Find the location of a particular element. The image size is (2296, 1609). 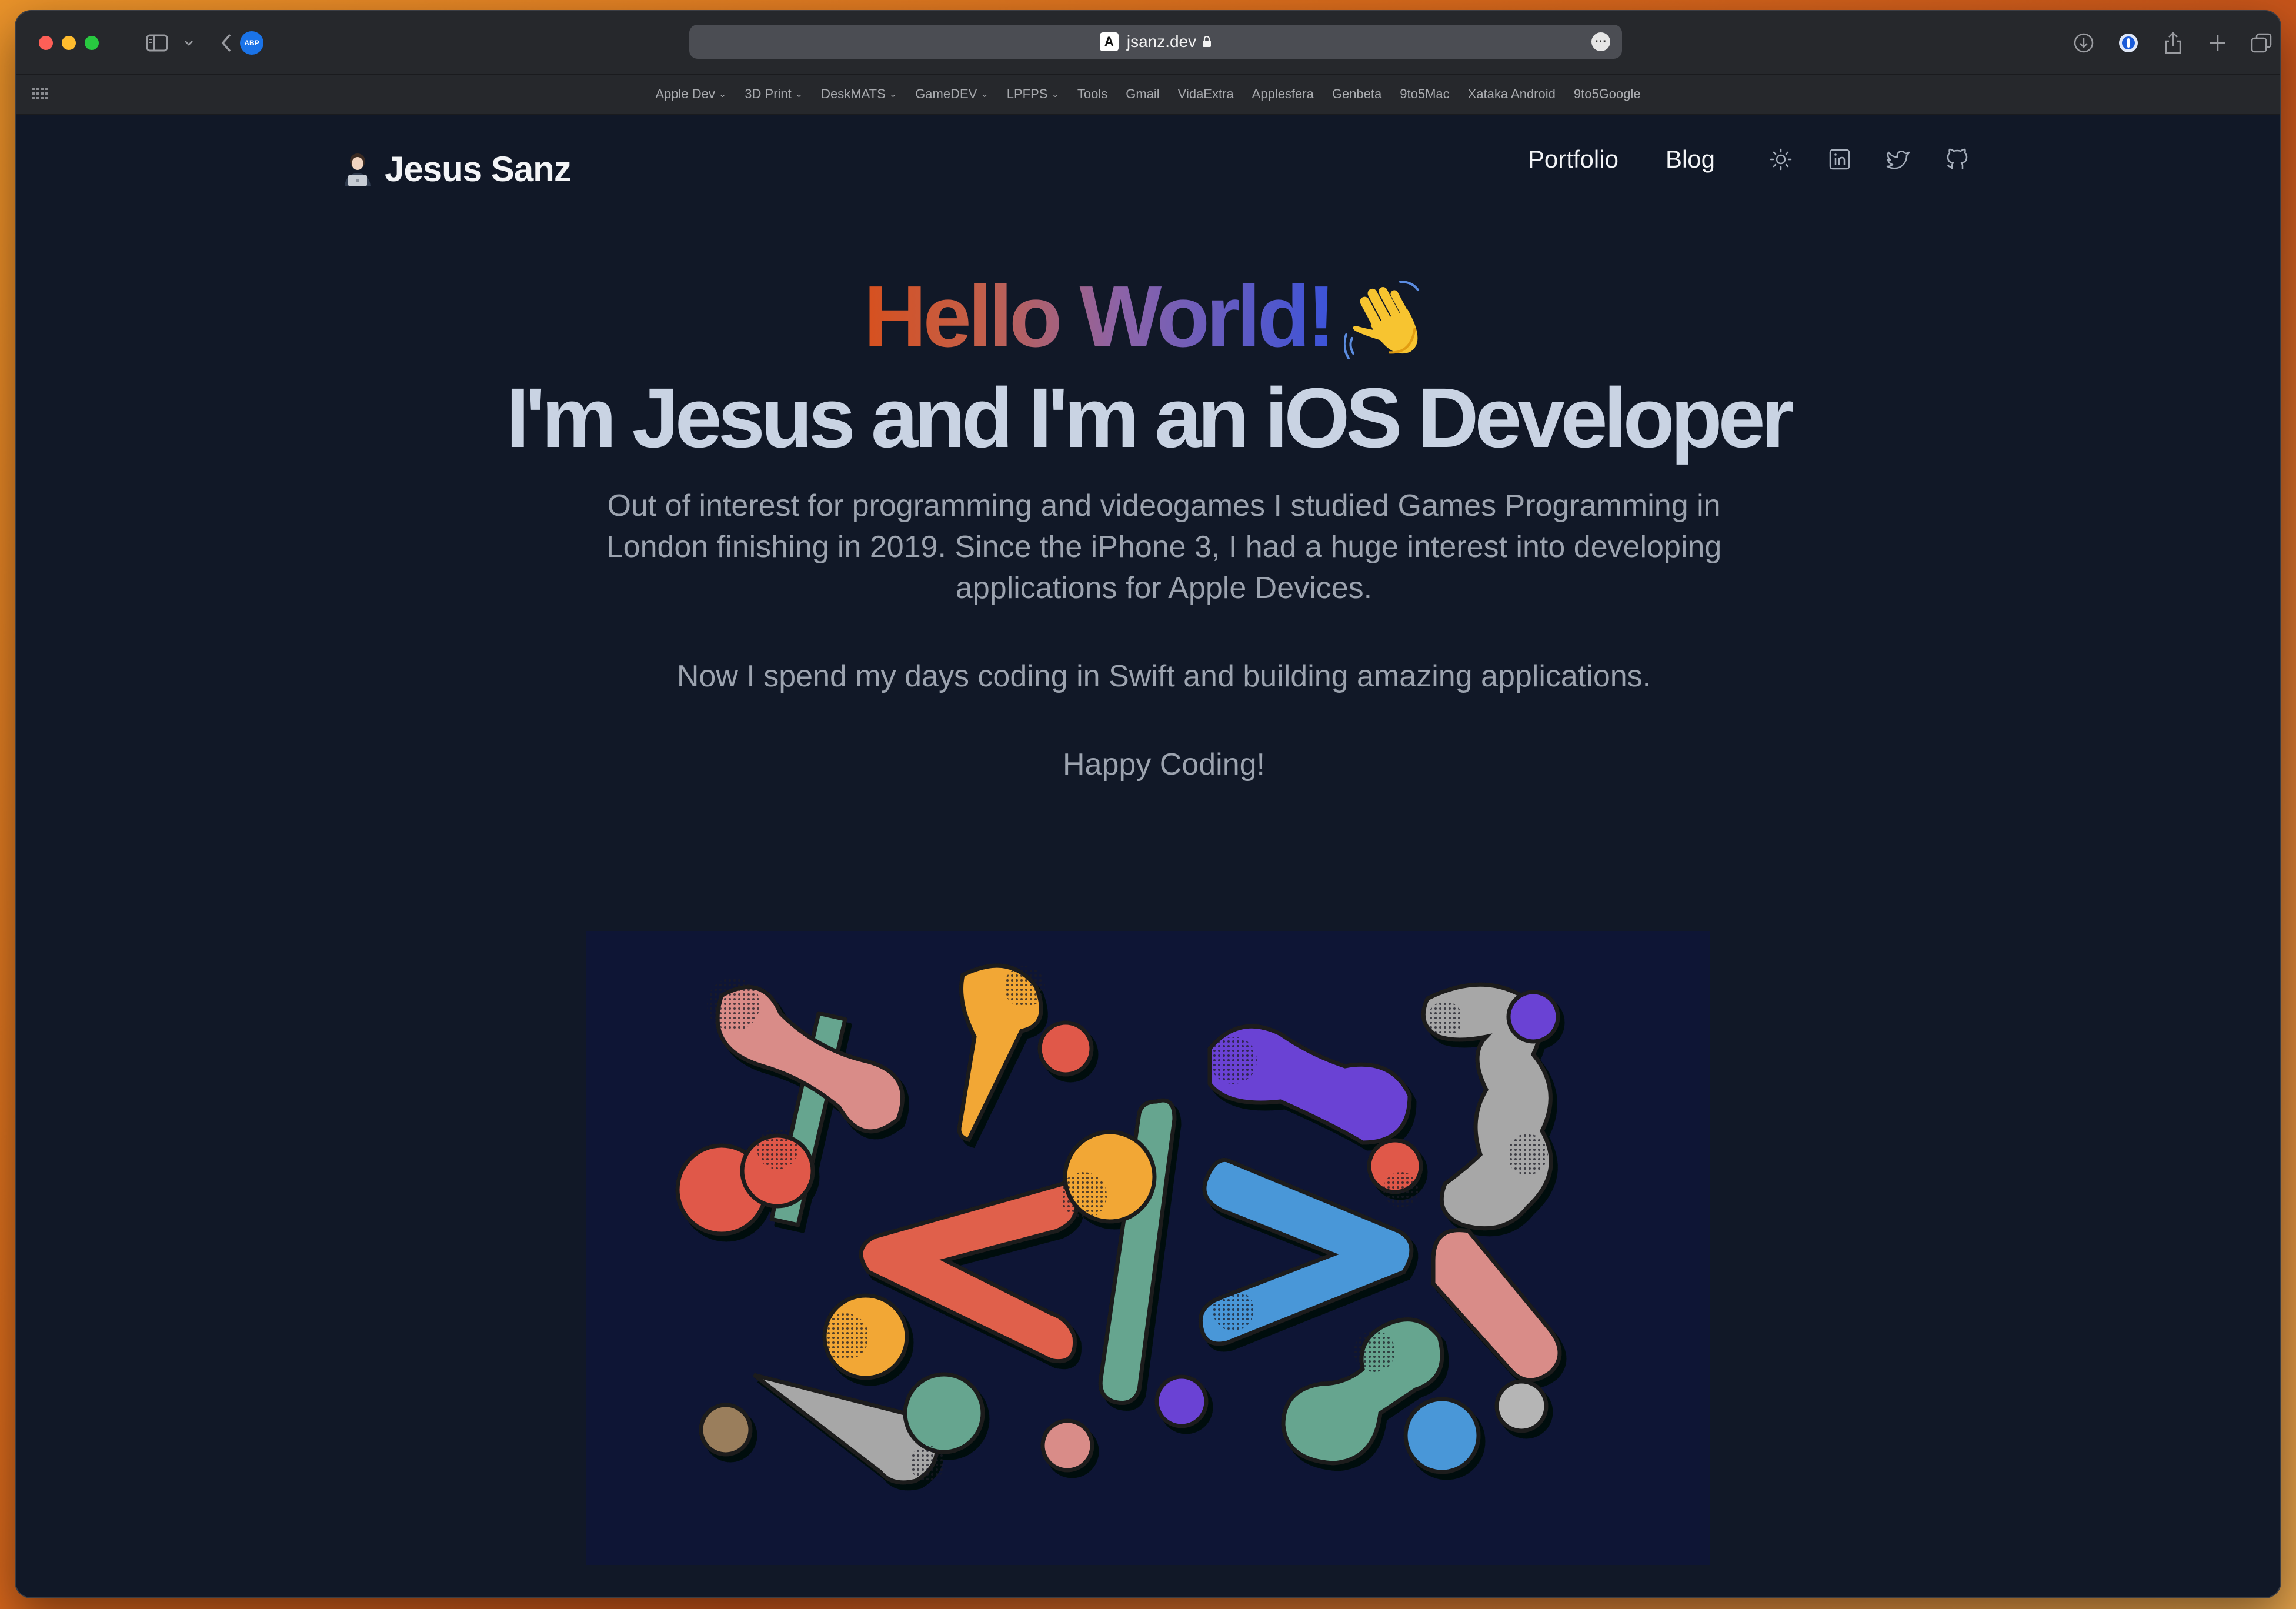

favorite-label: Applesfera is located at coordinates (1283, 93).